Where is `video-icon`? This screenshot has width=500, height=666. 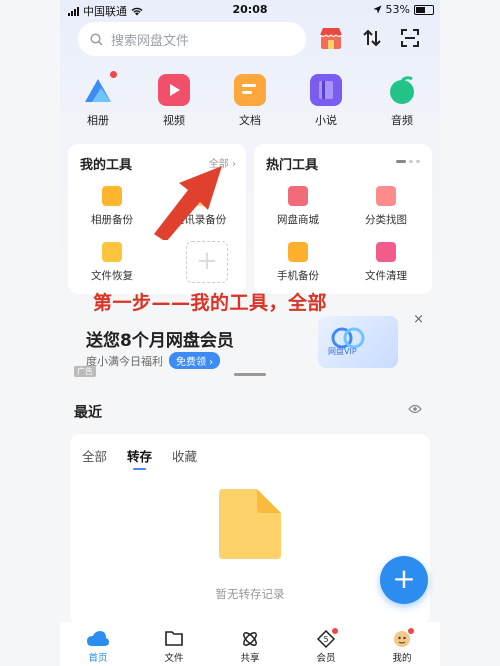
video-icon is located at coordinates (174, 90).